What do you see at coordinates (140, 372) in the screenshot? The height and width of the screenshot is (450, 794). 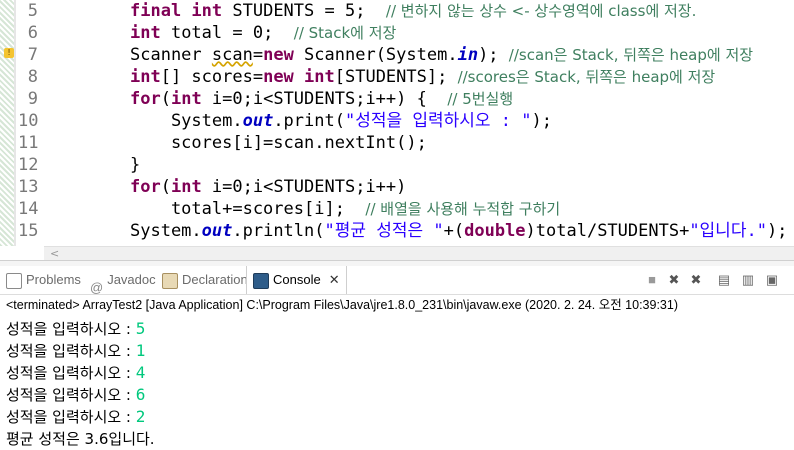 I see `console-input-value: 4` at bounding box center [140, 372].